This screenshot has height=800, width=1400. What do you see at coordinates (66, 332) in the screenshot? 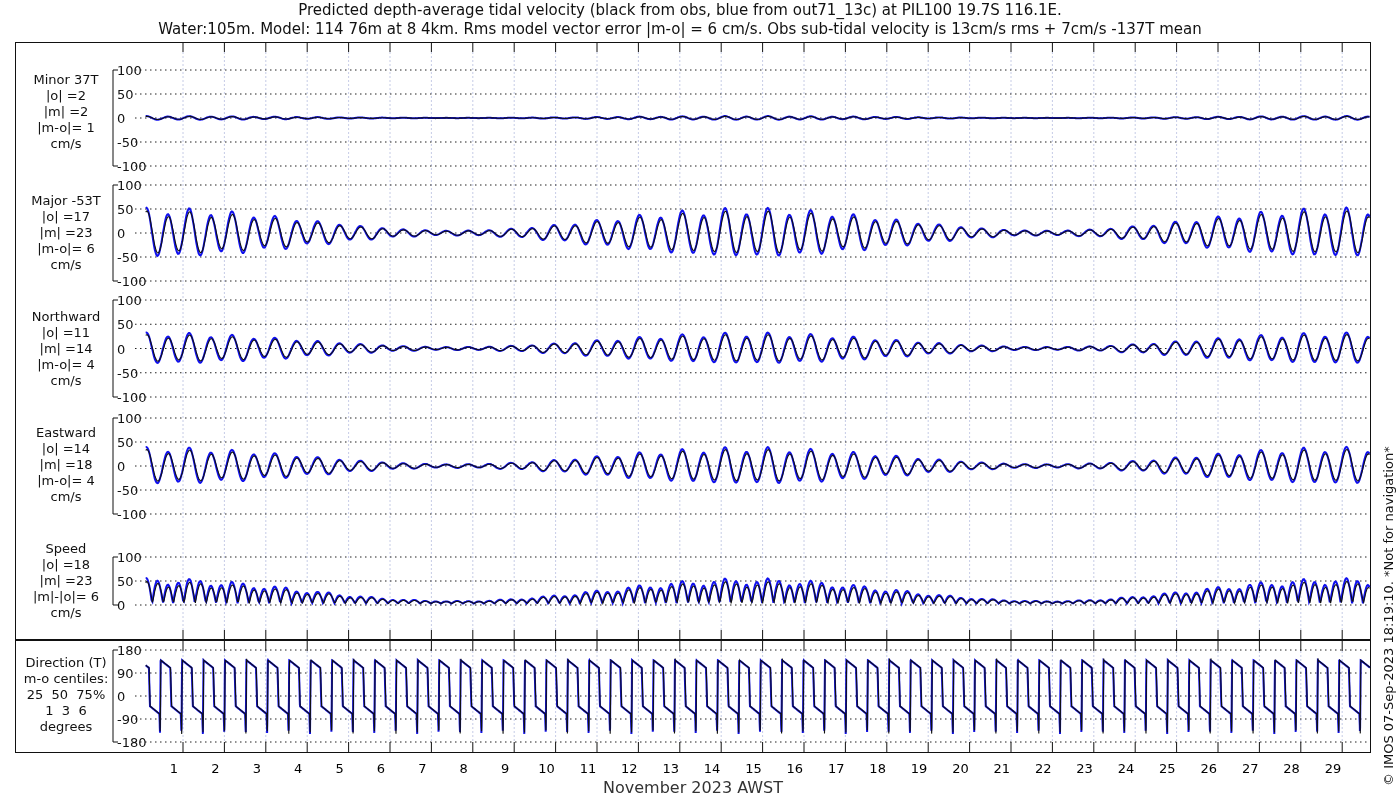
I see `panel-label: |o| =11` at bounding box center [66, 332].